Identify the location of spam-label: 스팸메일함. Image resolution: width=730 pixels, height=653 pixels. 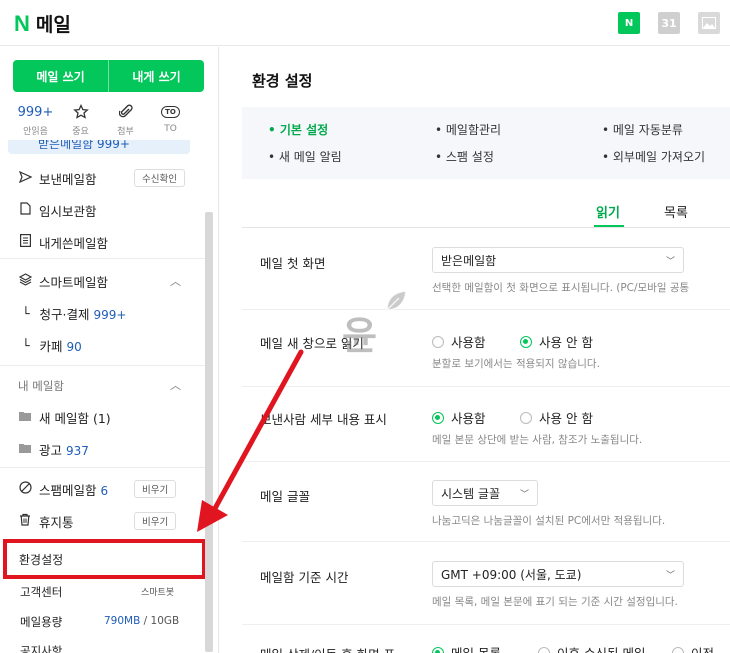
(68, 490).